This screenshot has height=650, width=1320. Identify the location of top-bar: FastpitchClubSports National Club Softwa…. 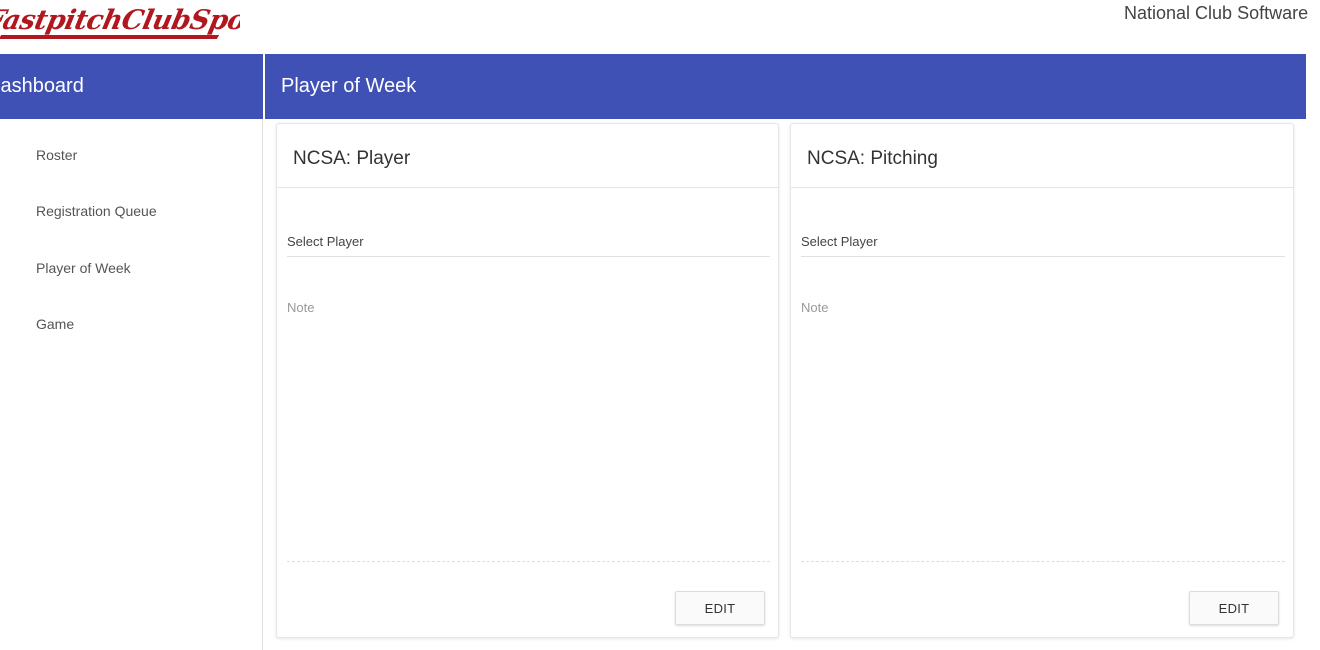
(660, 27).